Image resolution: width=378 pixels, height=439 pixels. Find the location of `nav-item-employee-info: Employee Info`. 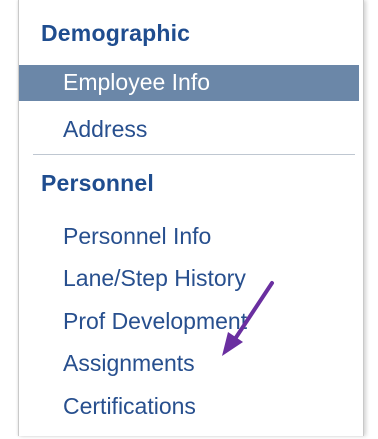

nav-item-employee-info: Employee Info is located at coordinates (189, 83).